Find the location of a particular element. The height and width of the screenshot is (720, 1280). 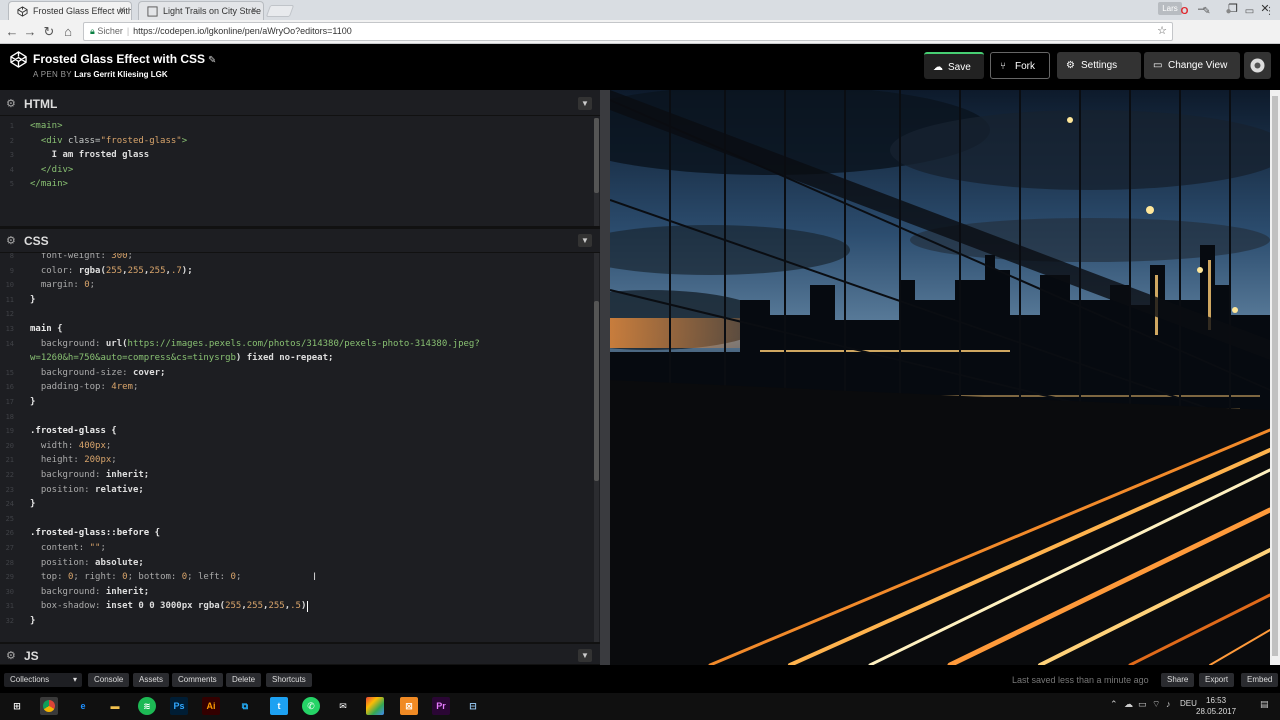

delete-button: Delete is located at coordinates (244, 680).